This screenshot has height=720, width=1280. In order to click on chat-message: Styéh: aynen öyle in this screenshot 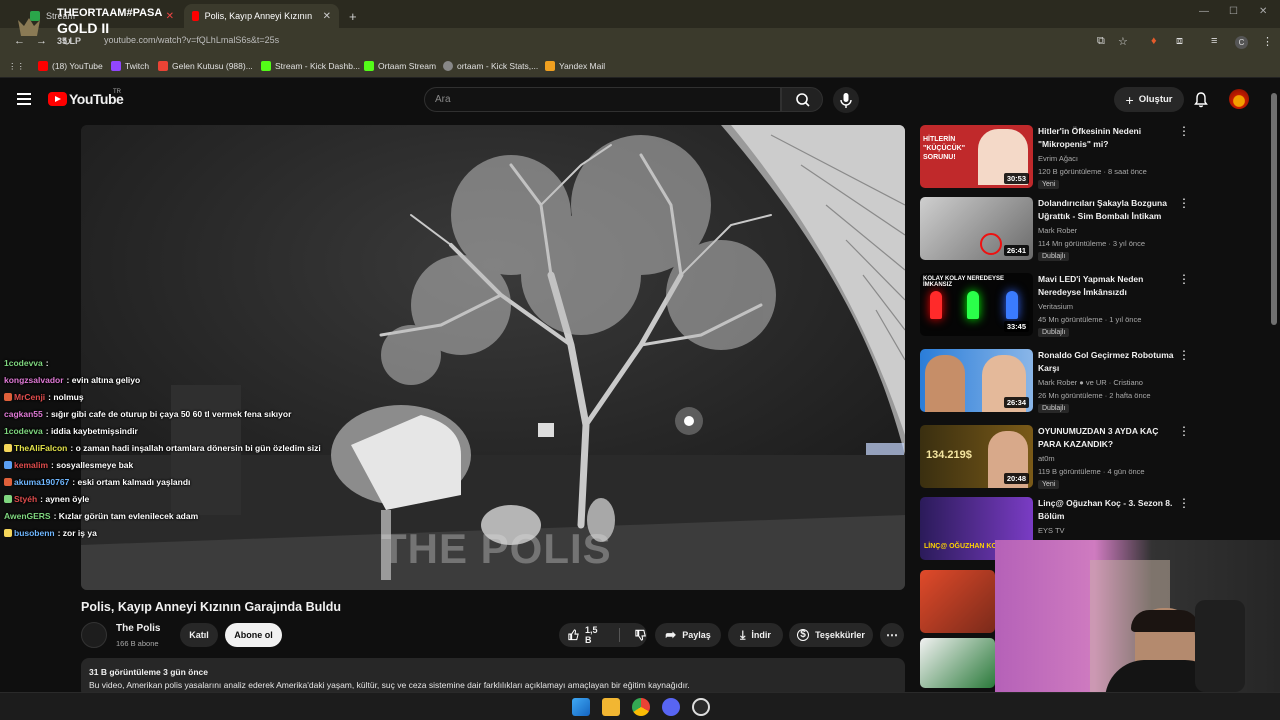, I will do `click(174, 498)`.